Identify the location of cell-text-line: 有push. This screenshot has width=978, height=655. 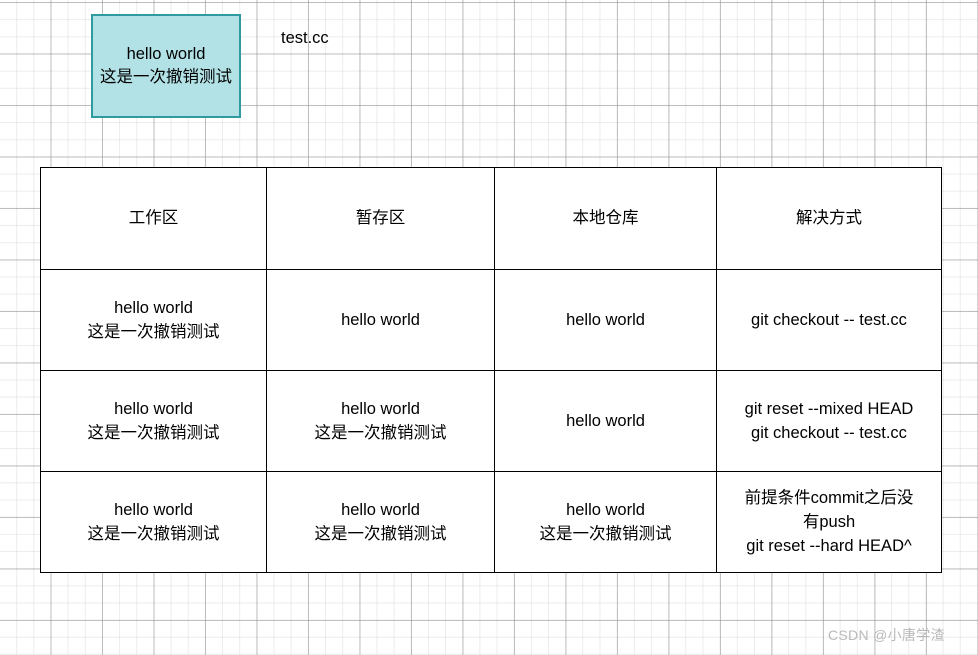
(829, 521).